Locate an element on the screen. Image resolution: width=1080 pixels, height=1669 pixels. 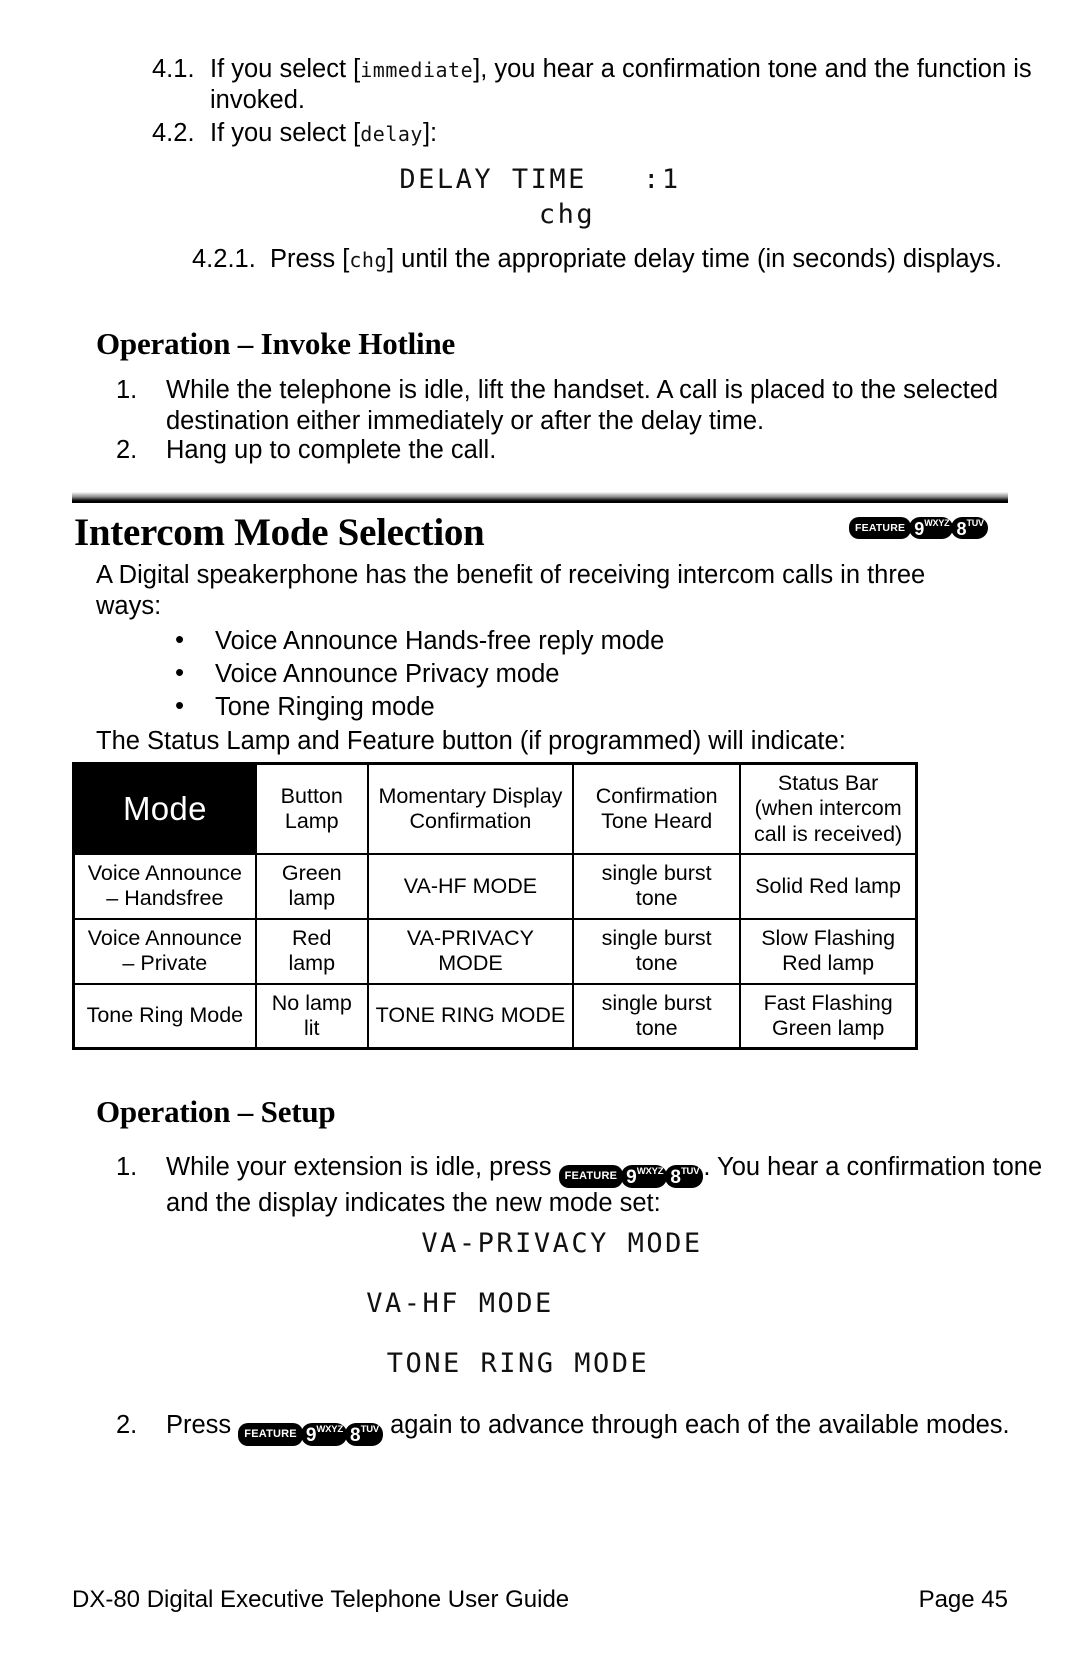
cell-line: Red lamp is located at coordinates (828, 963).